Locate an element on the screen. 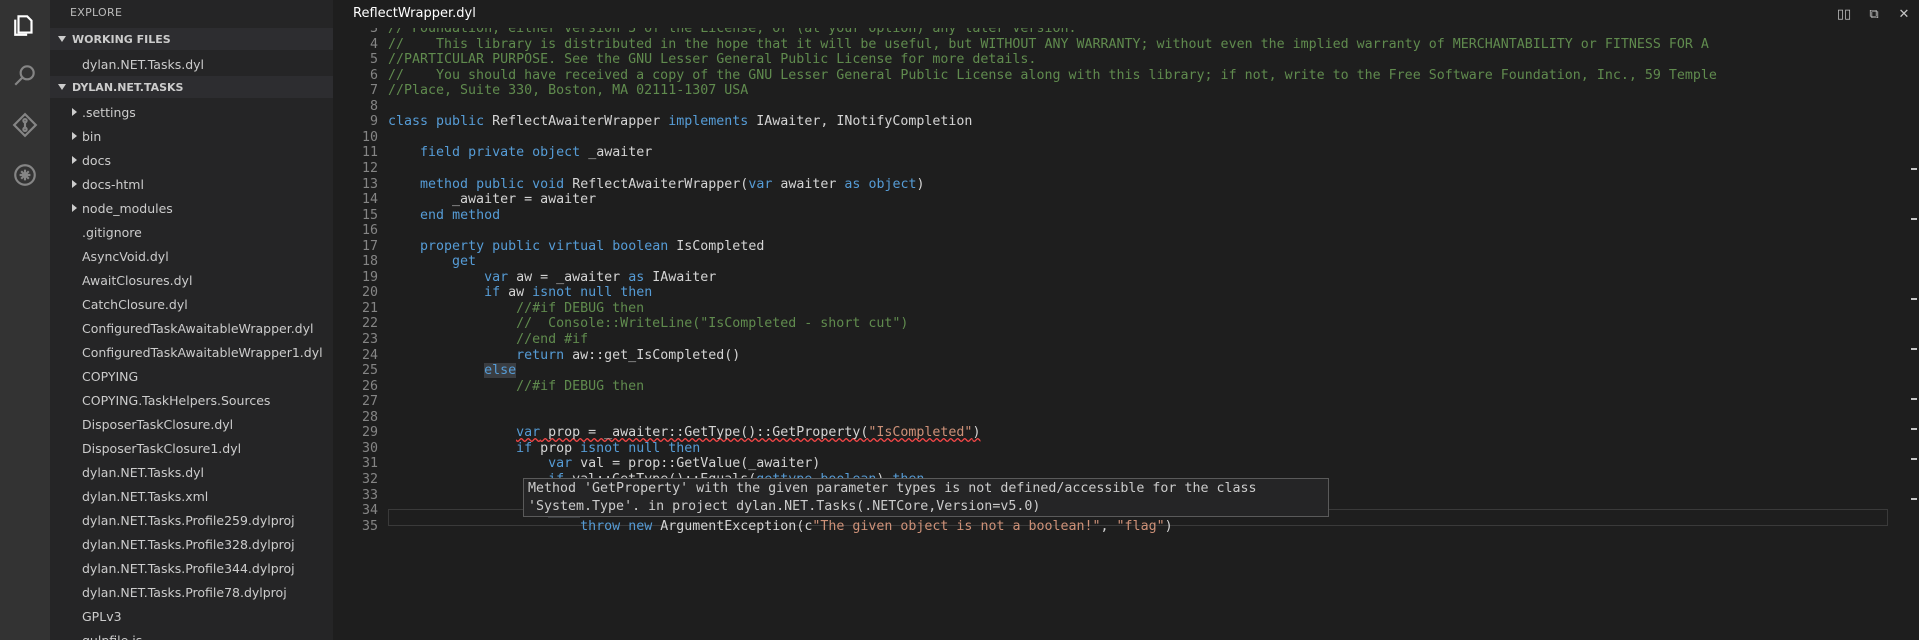 The height and width of the screenshot is (640, 1919). folder-item: docs-html is located at coordinates (191, 184).